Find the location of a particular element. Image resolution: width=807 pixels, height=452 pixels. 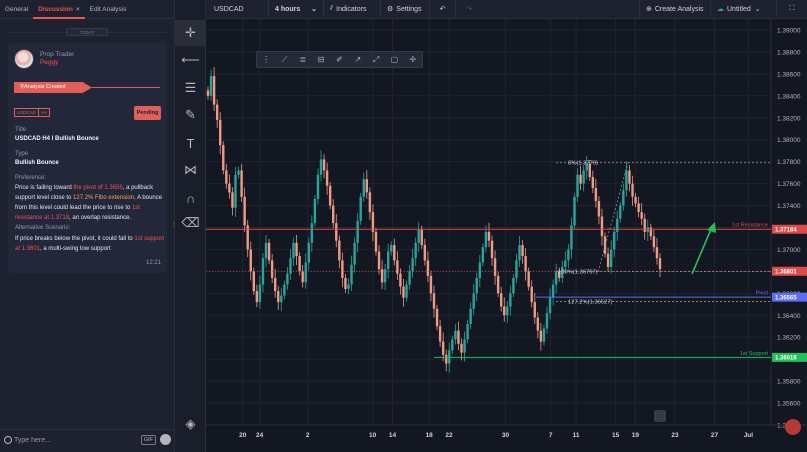

channel-icon: ⊟ is located at coordinates (321, 59).